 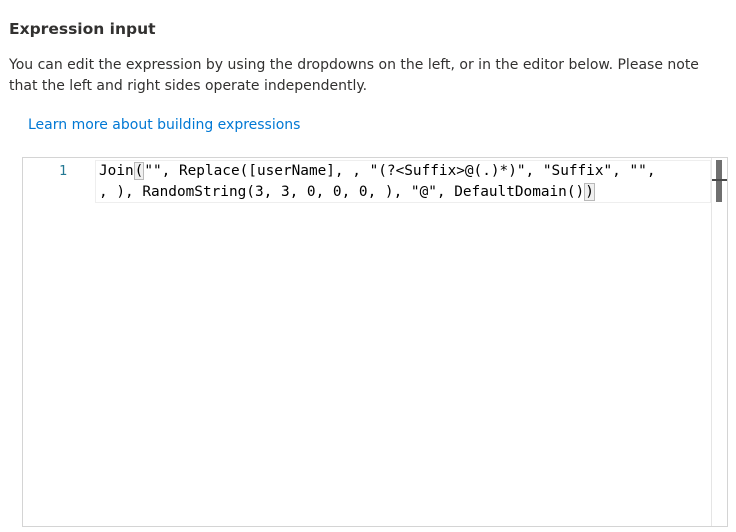 I want to click on editor-gutter: 1, so click(x=58, y=342).